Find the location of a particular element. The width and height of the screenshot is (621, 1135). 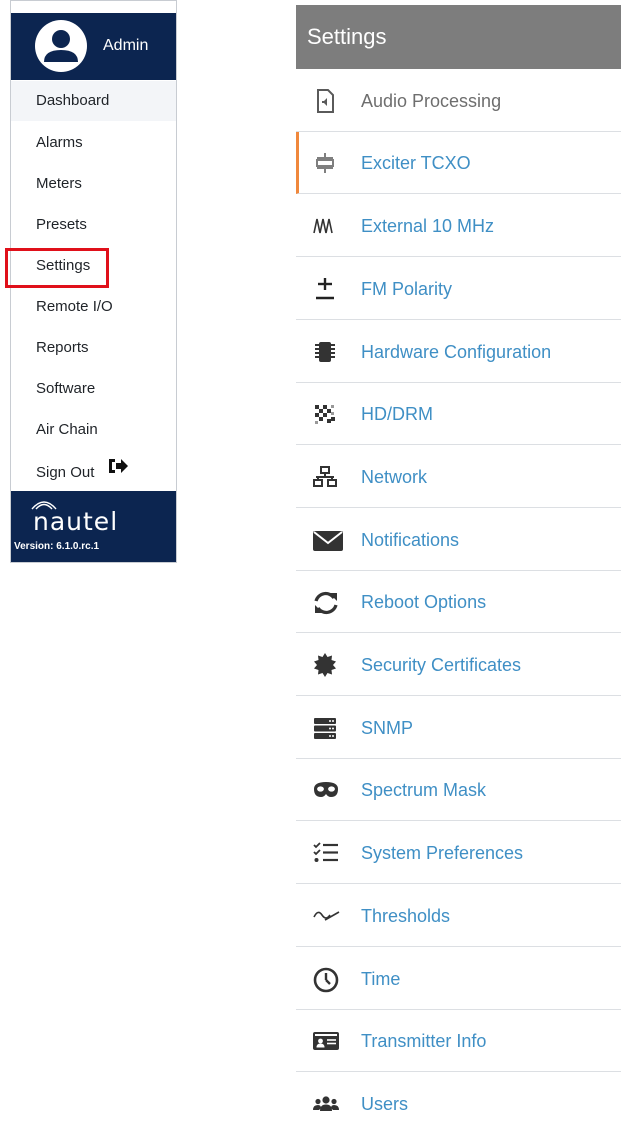

settings-item-system-preferences: System Preferences is located at coordinates (458, 853).